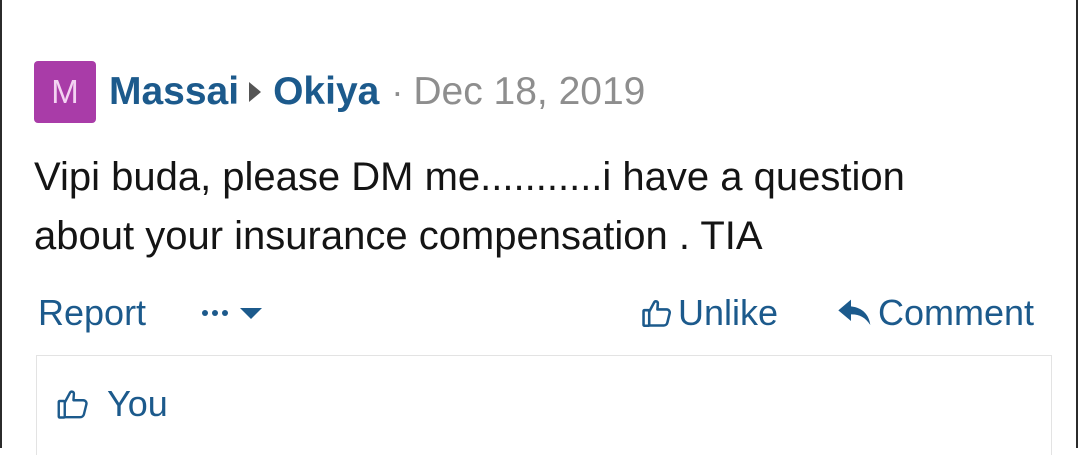 The width and height of the screenshot is (1080, 455). I want to click on report-label: Report, so click(92, 312).